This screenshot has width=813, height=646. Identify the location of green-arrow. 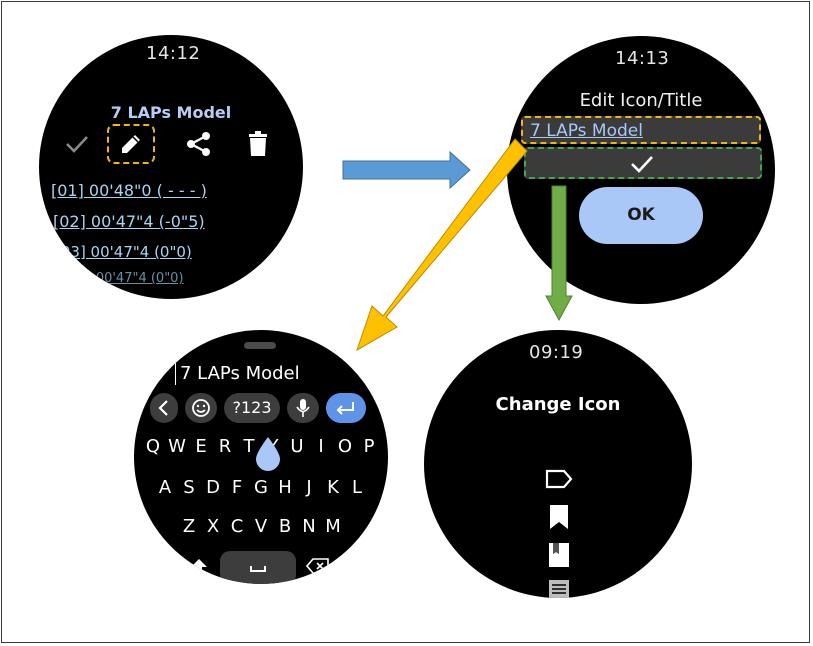
(559, 253).